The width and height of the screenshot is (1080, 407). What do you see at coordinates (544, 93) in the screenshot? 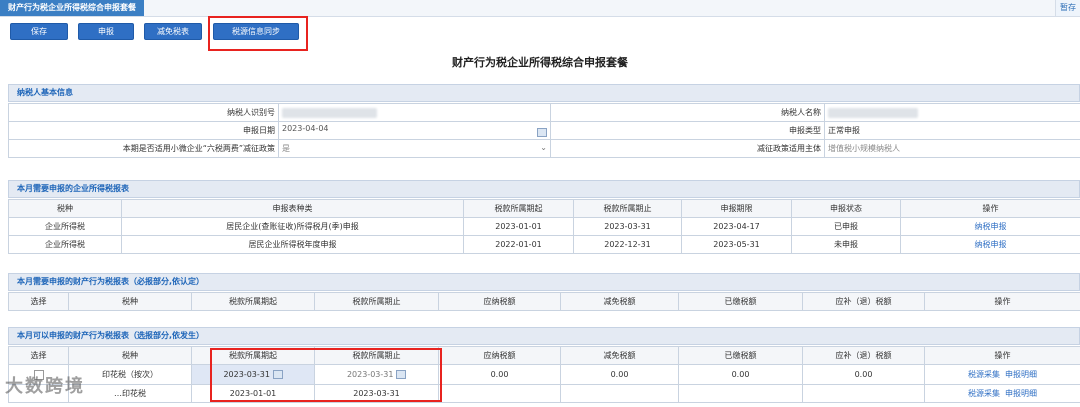
I see `section-taxpayer-title: 纳税人基本信息` at bounding box center [544, 93].